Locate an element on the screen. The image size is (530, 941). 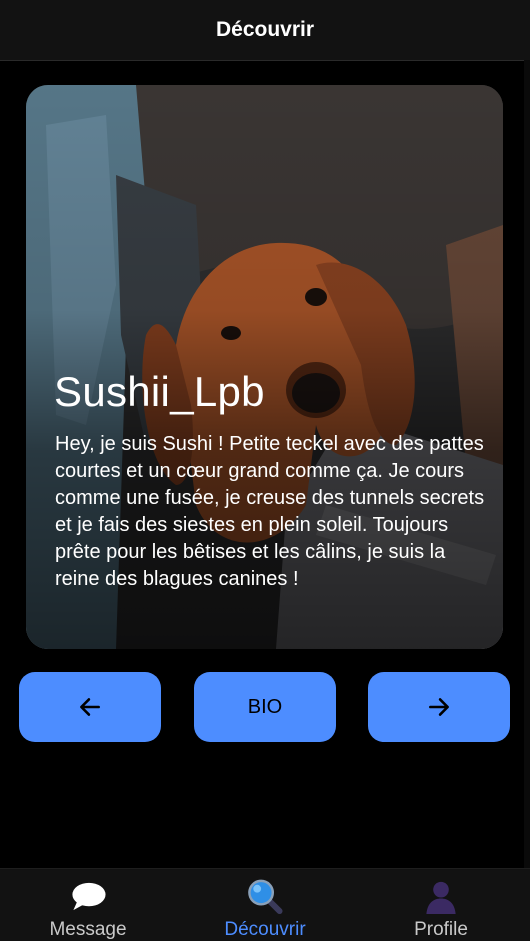
bottom-tab-bar: Message Découvrir Profile is located at coordinates (265, 904).